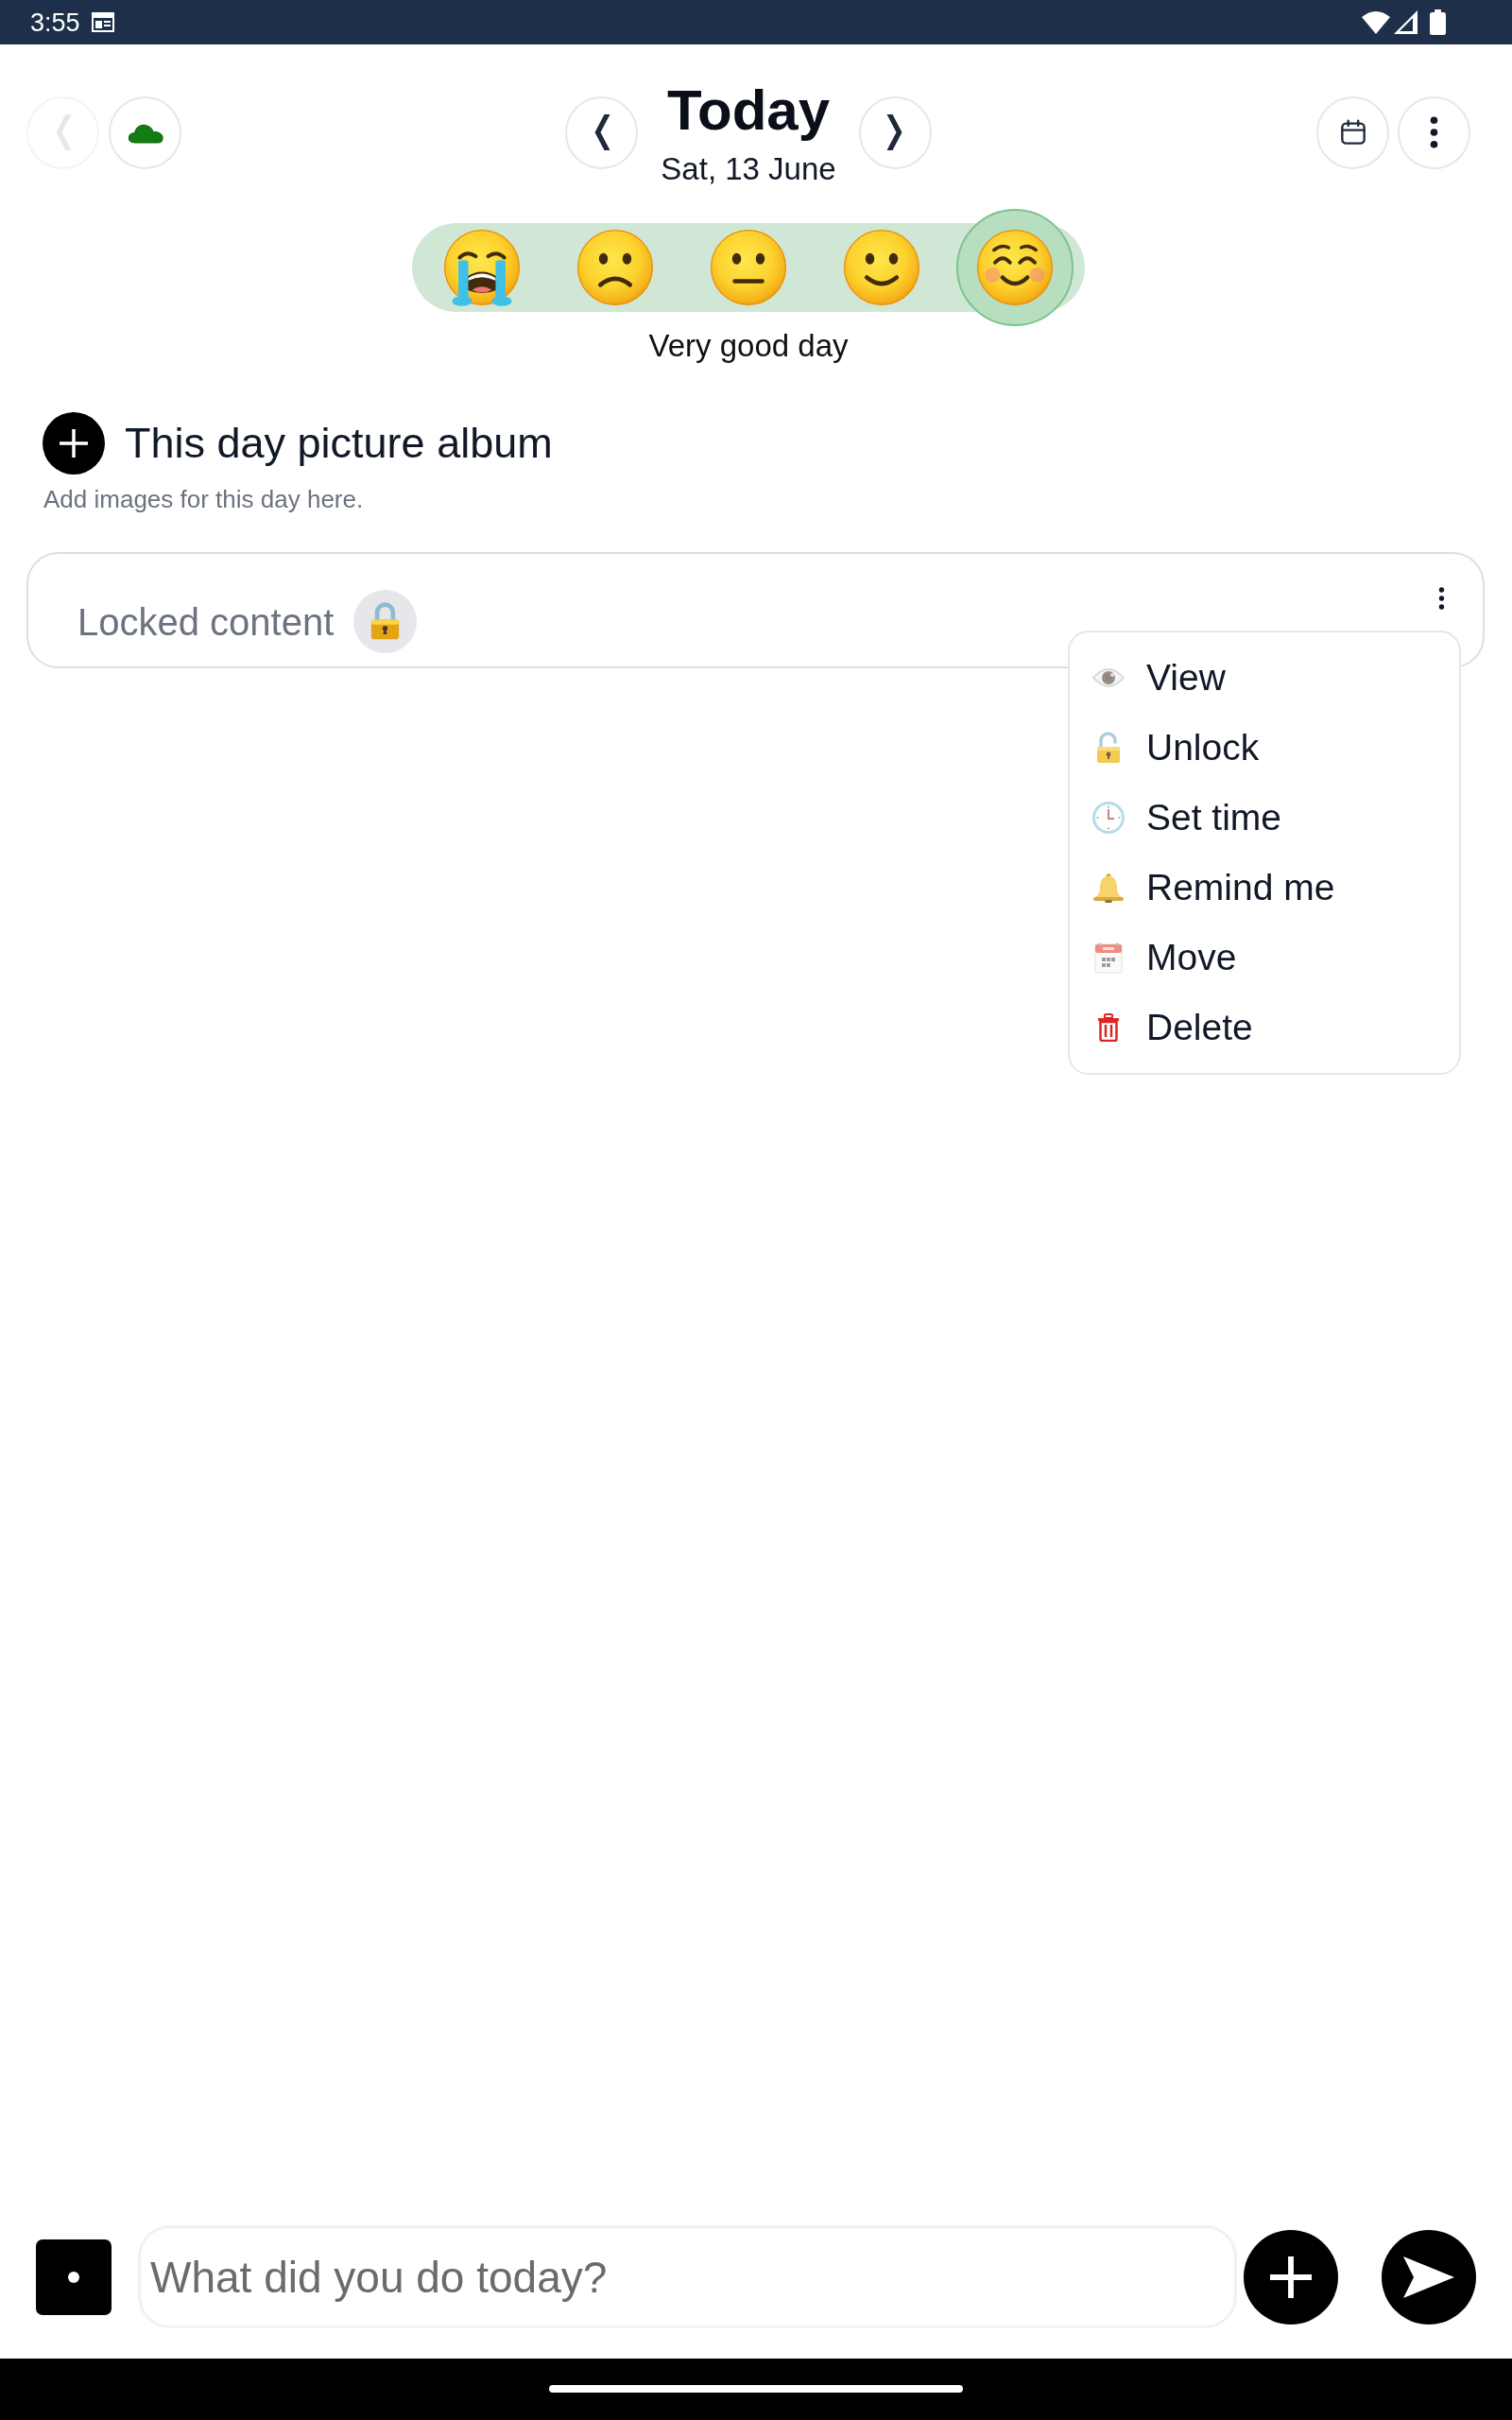  I want to click on notification-icon, so click(102, 22).